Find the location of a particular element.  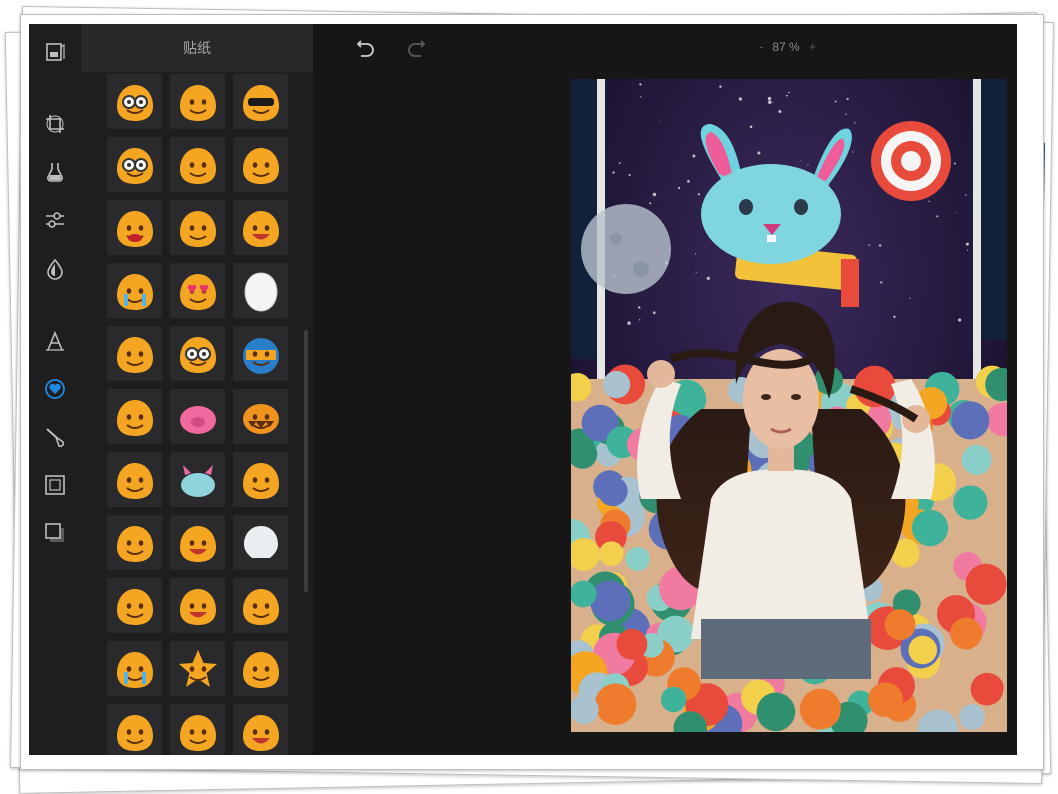

headphones-icon is located at coordinates (134, 354).